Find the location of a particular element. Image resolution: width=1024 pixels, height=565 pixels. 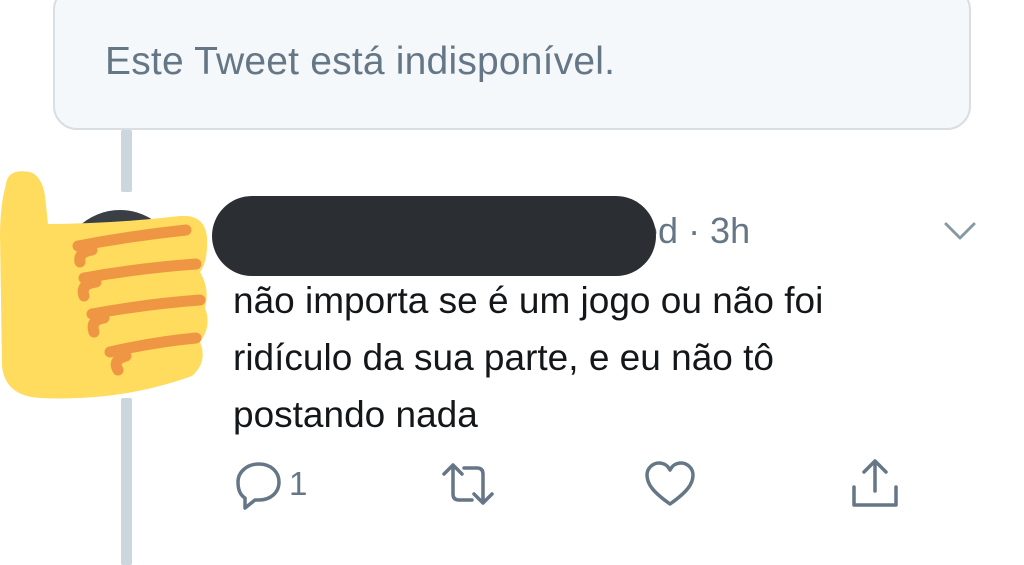

share-icon is located at coordinates (875, 483).